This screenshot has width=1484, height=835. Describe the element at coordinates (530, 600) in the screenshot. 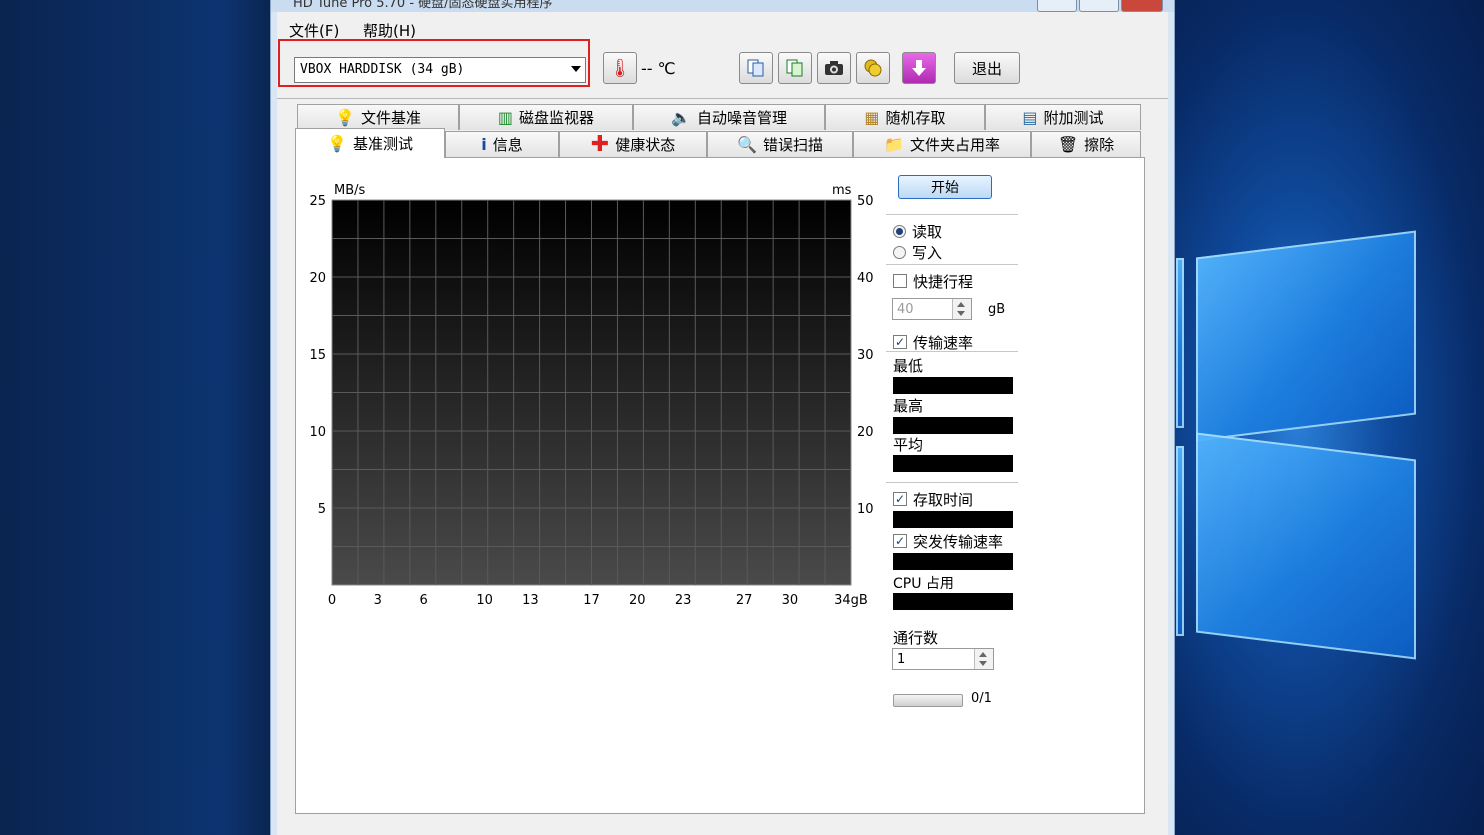

I see `x-tick-label: 13` at that location.